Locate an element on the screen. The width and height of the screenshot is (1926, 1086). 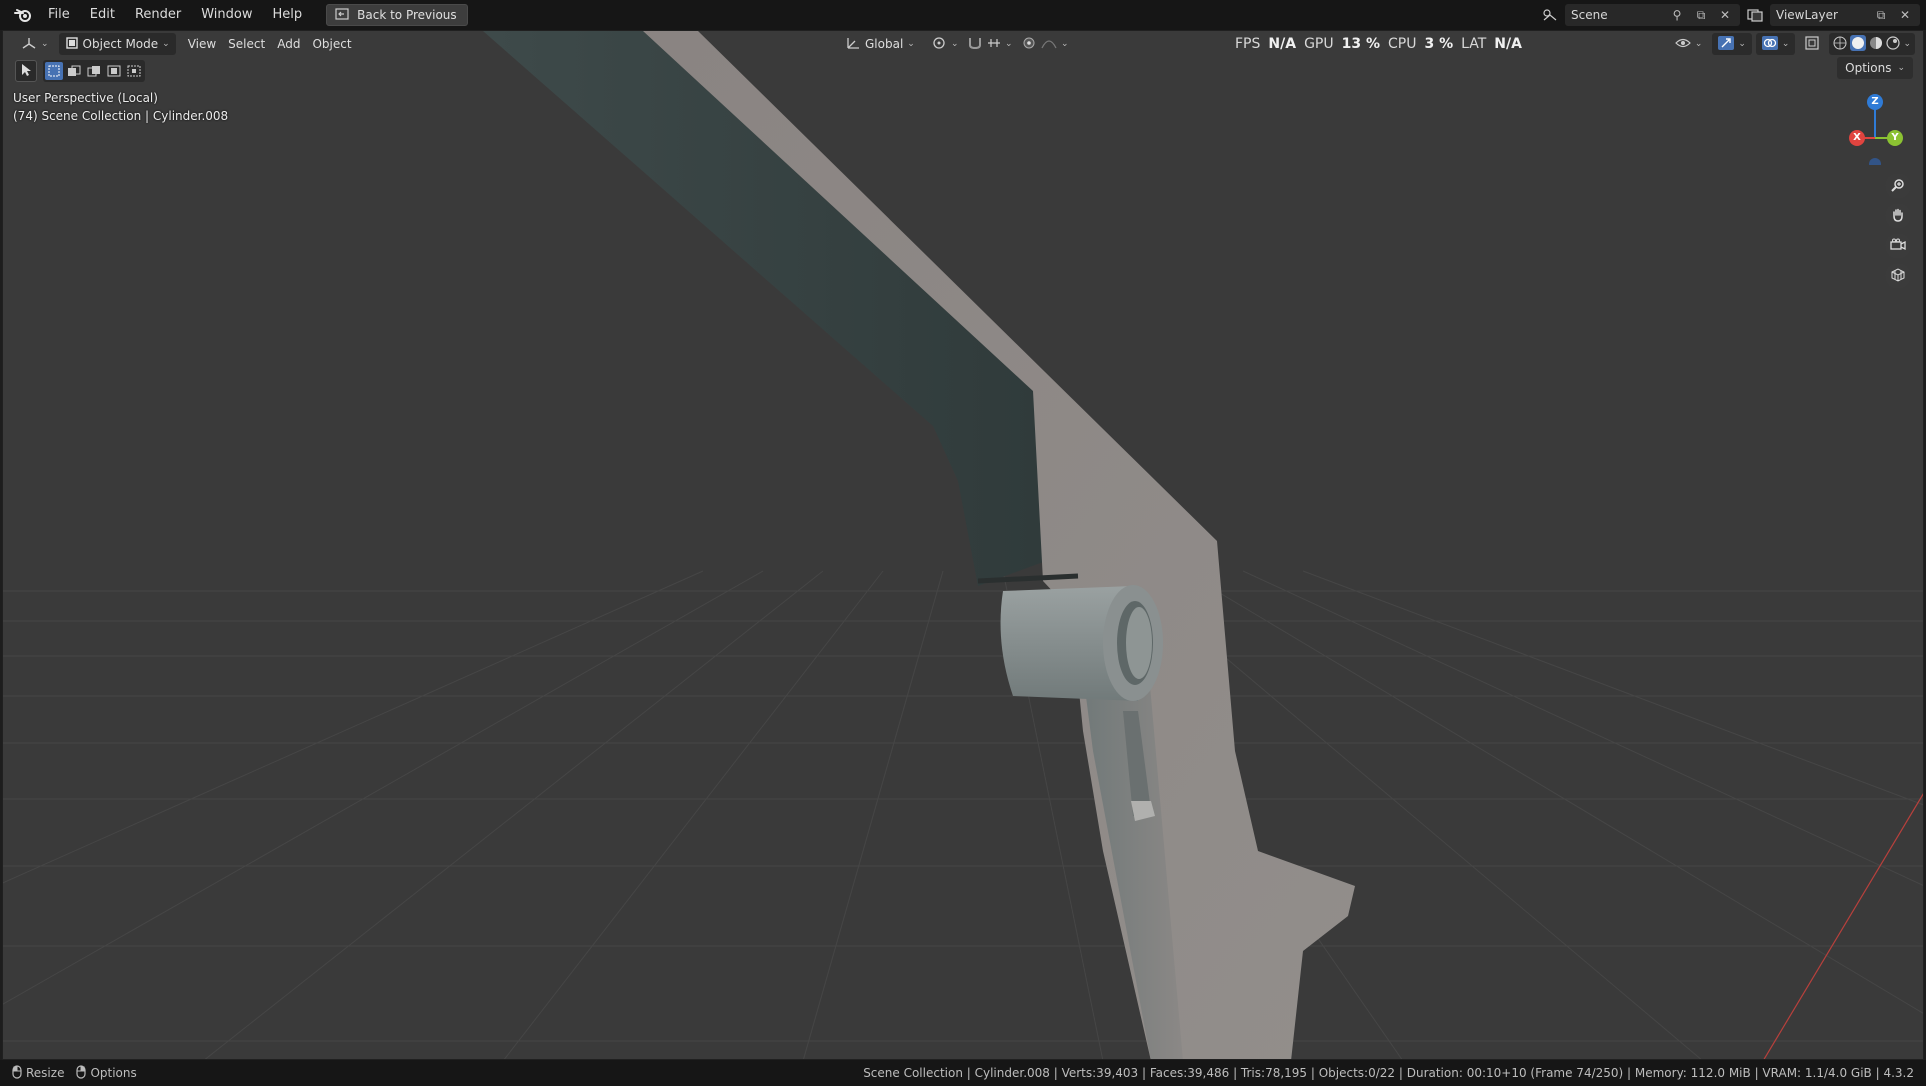
camera-icon is located at coordinates (1898, 246).